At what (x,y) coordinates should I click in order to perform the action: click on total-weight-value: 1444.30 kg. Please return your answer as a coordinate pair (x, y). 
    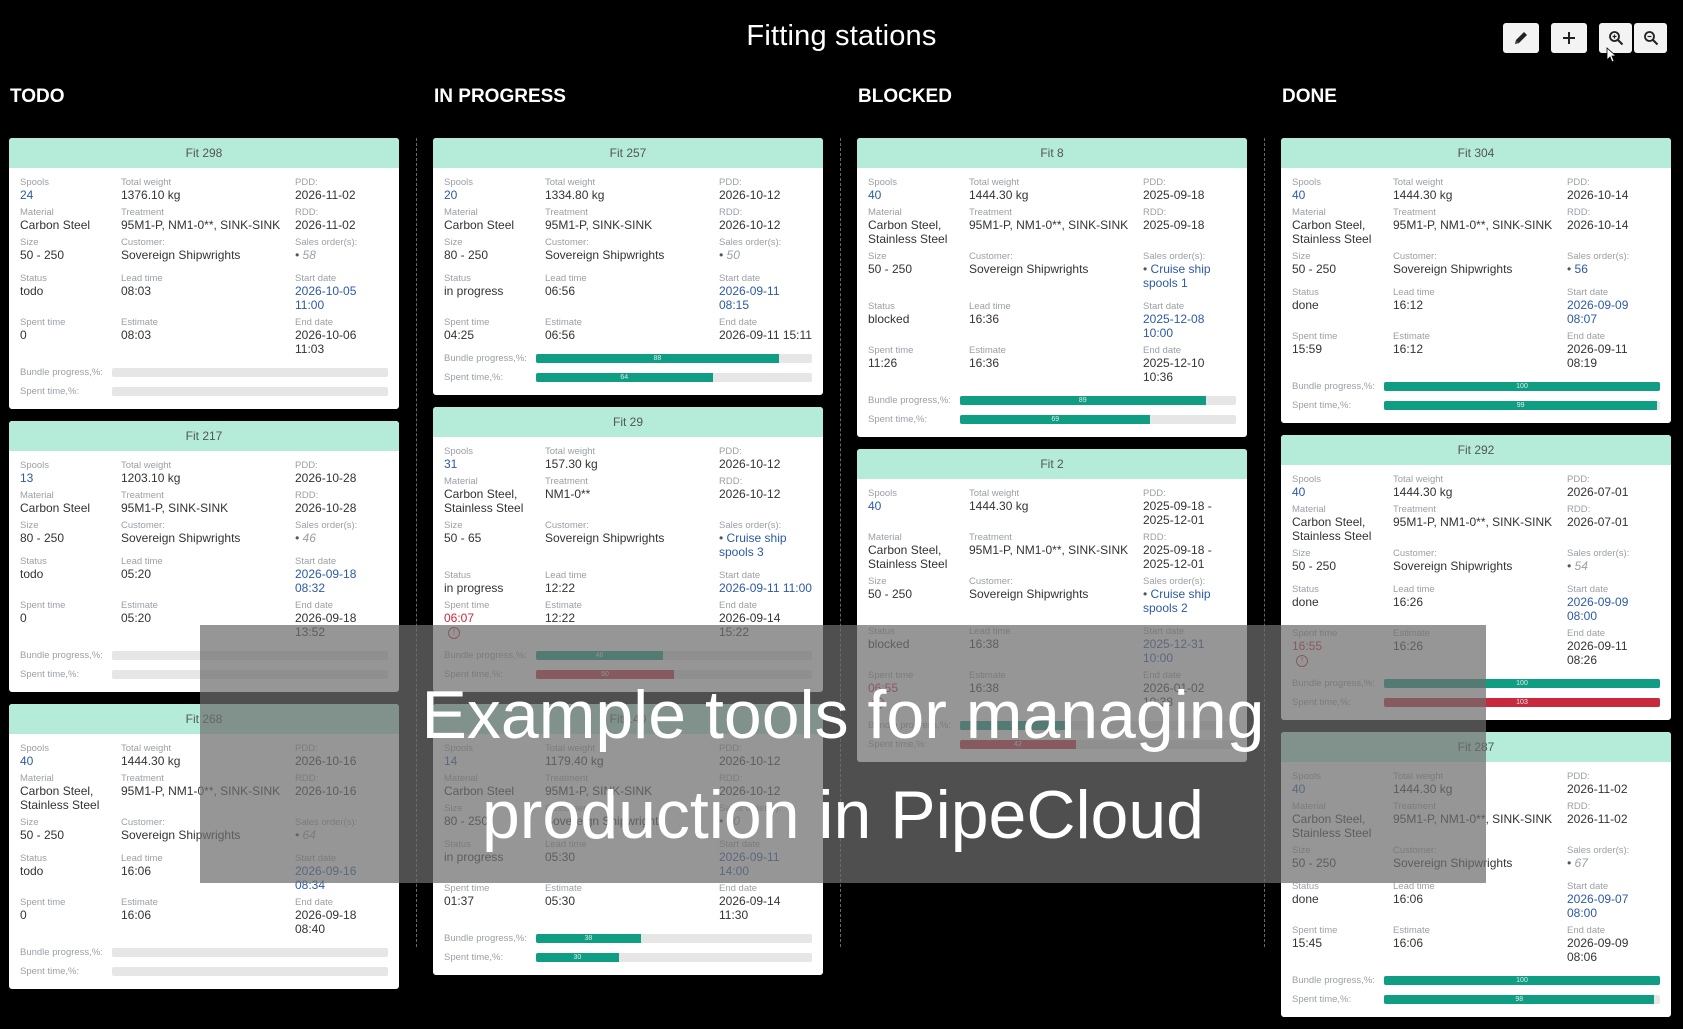
    Looking at the image, I should click on (1423, 195).